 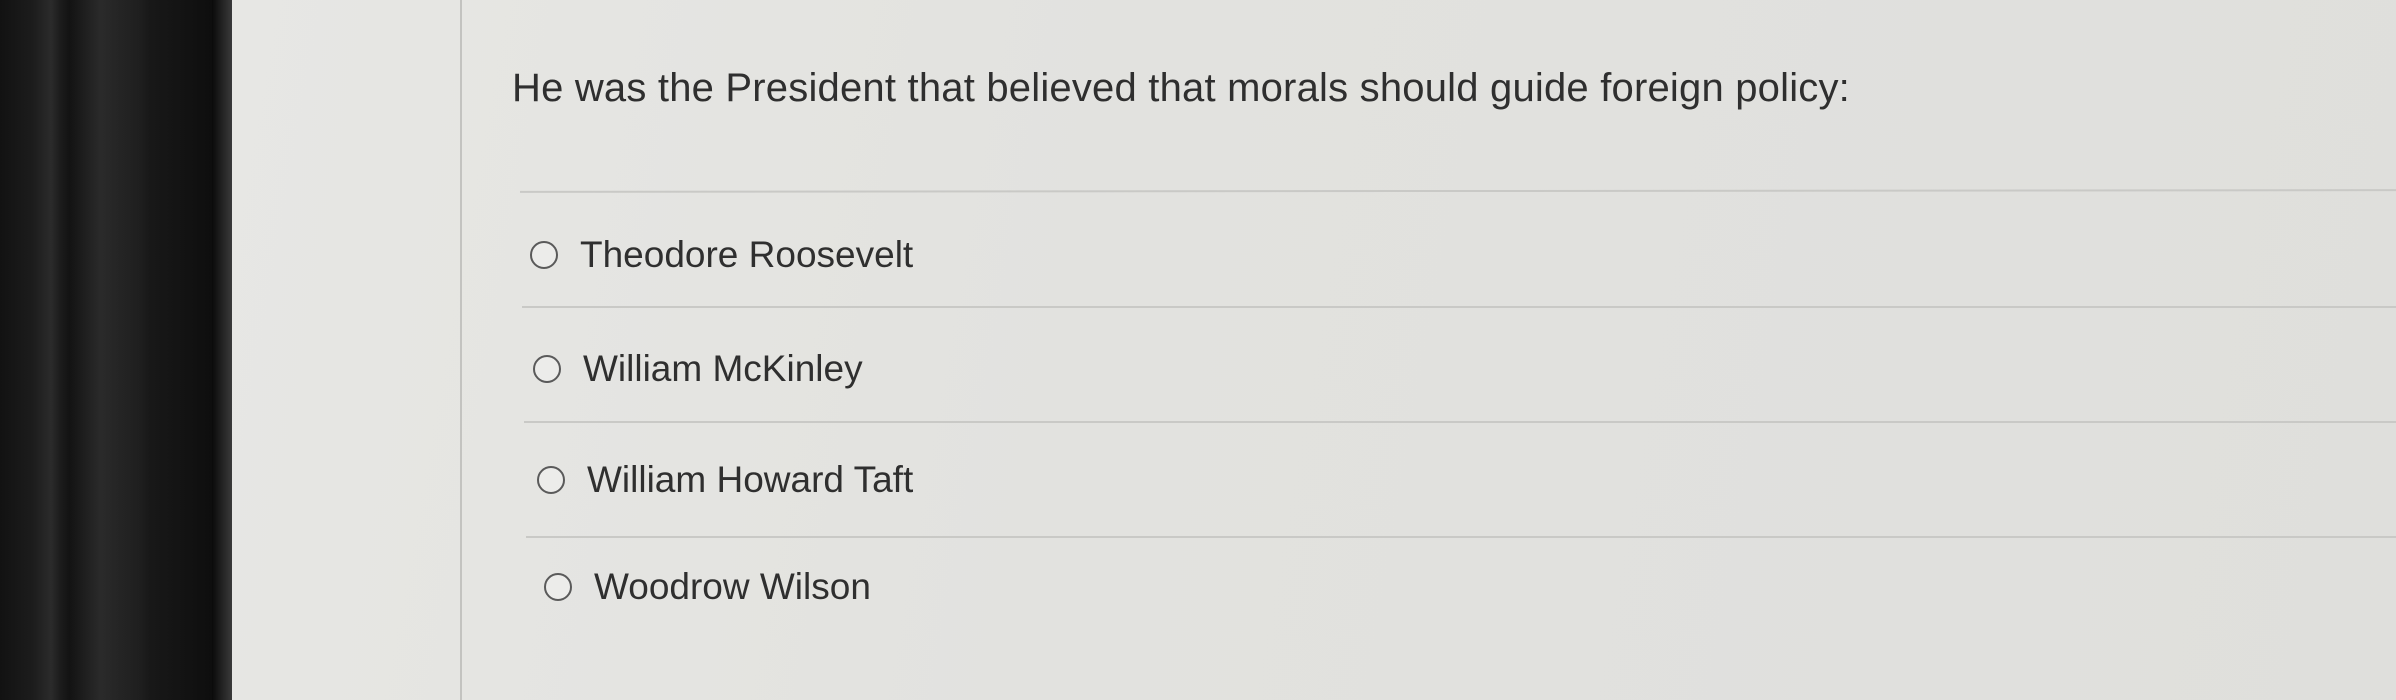 I want to click on option-william-mckinley: William McKinley, so click(x=698, y=369).